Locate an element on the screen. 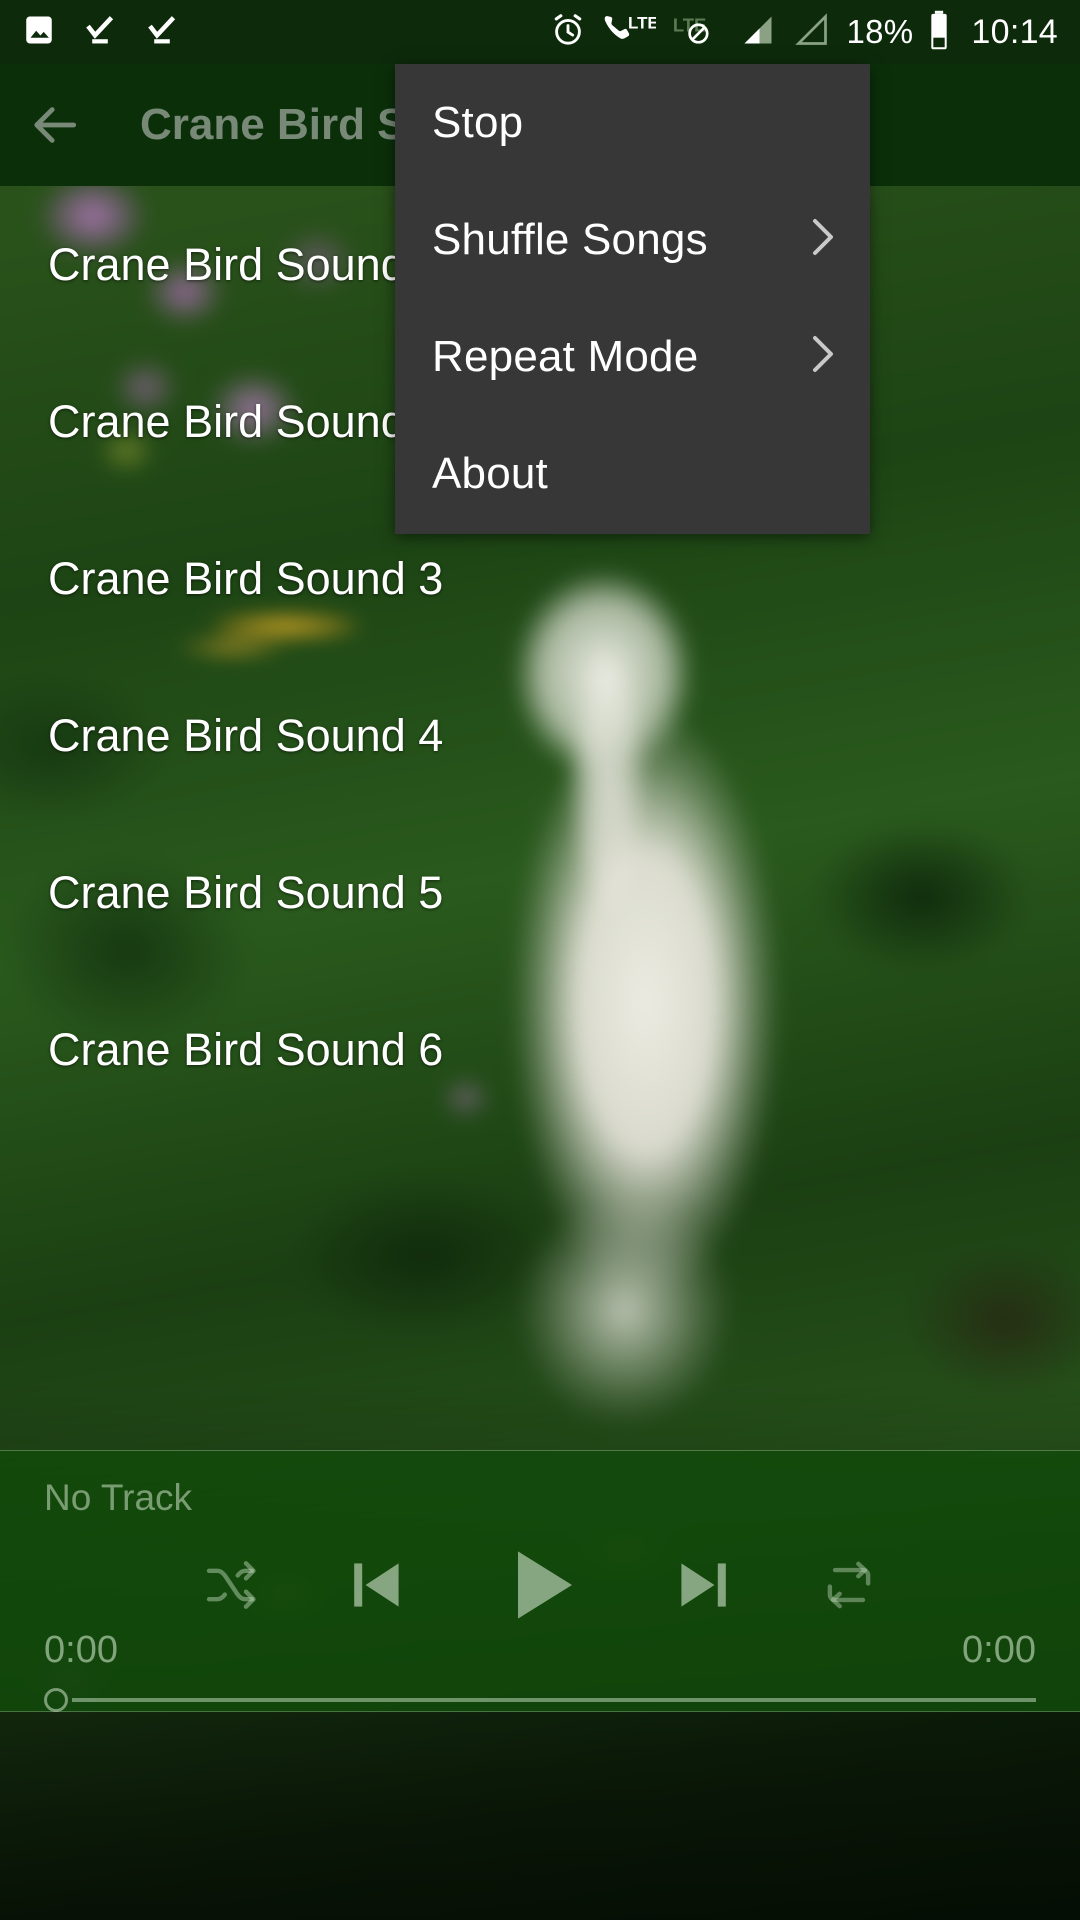  song-title: Crane Bird Sound 2 is located at coordinates (246, 421).